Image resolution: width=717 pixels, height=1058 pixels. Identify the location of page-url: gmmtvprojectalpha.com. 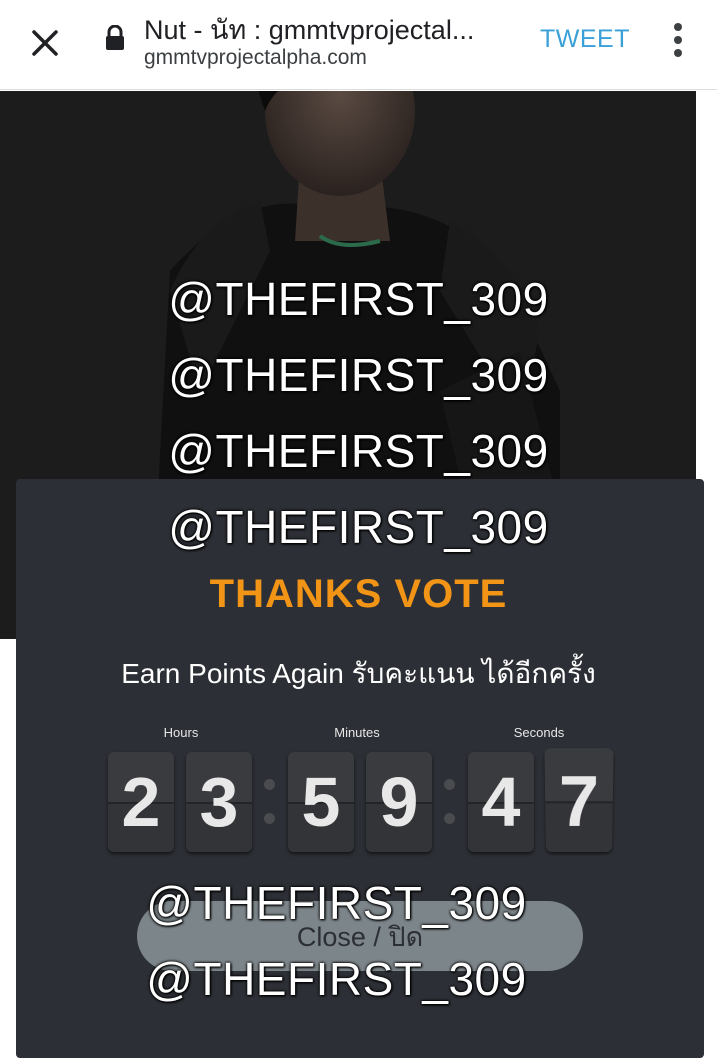
(255, 57).